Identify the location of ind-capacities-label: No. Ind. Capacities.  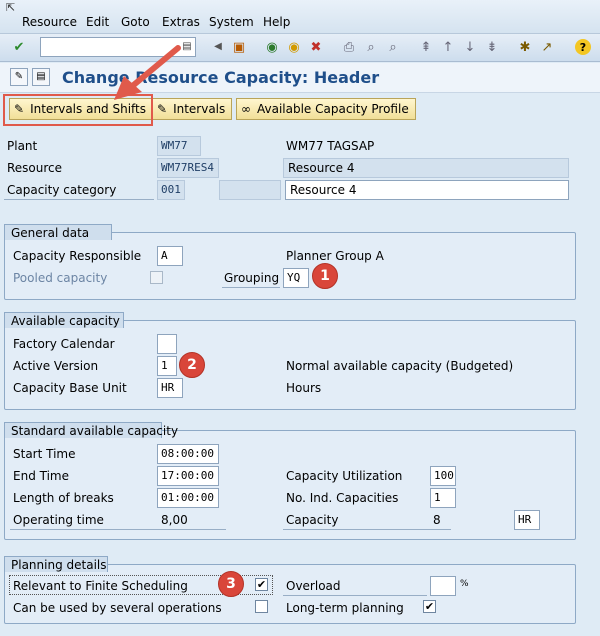
(342, 498).